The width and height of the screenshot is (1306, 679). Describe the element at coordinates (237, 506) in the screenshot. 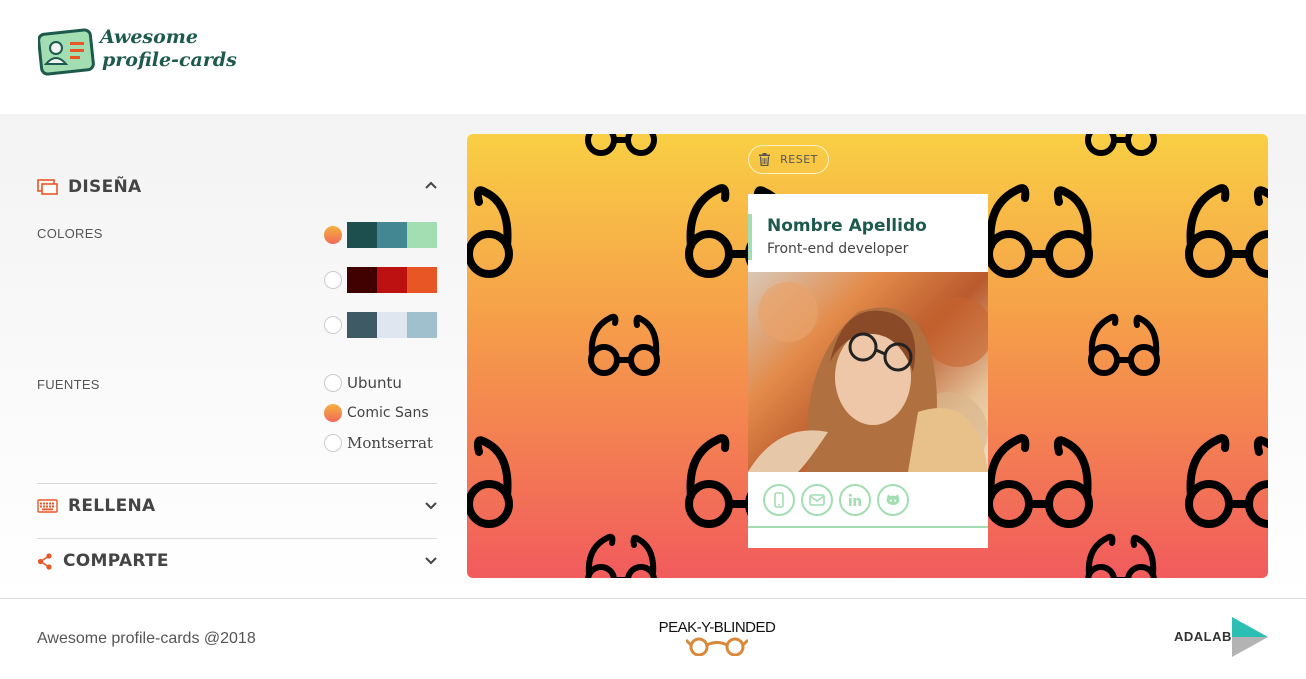

I see `fill-section-header: RELLENA` at that location.